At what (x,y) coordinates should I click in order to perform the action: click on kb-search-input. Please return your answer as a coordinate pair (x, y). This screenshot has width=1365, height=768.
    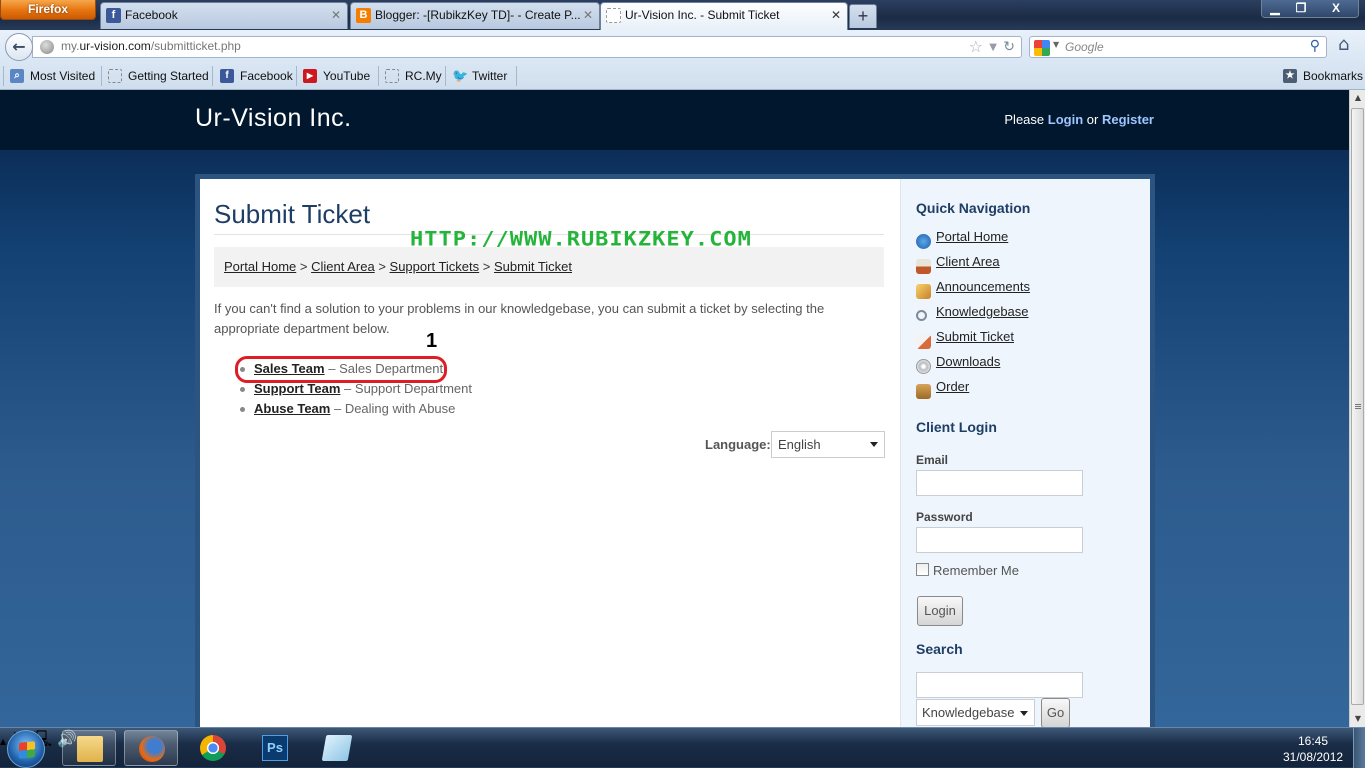
    Looking at the image, I should click on (999, 685).